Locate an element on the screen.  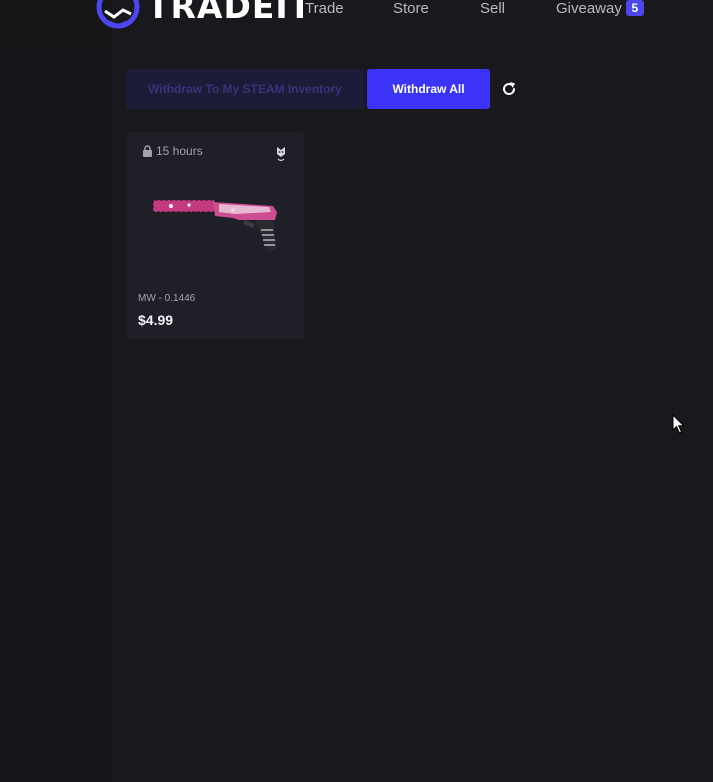
item-price: $4.99 is located at coordinates (156, 320).